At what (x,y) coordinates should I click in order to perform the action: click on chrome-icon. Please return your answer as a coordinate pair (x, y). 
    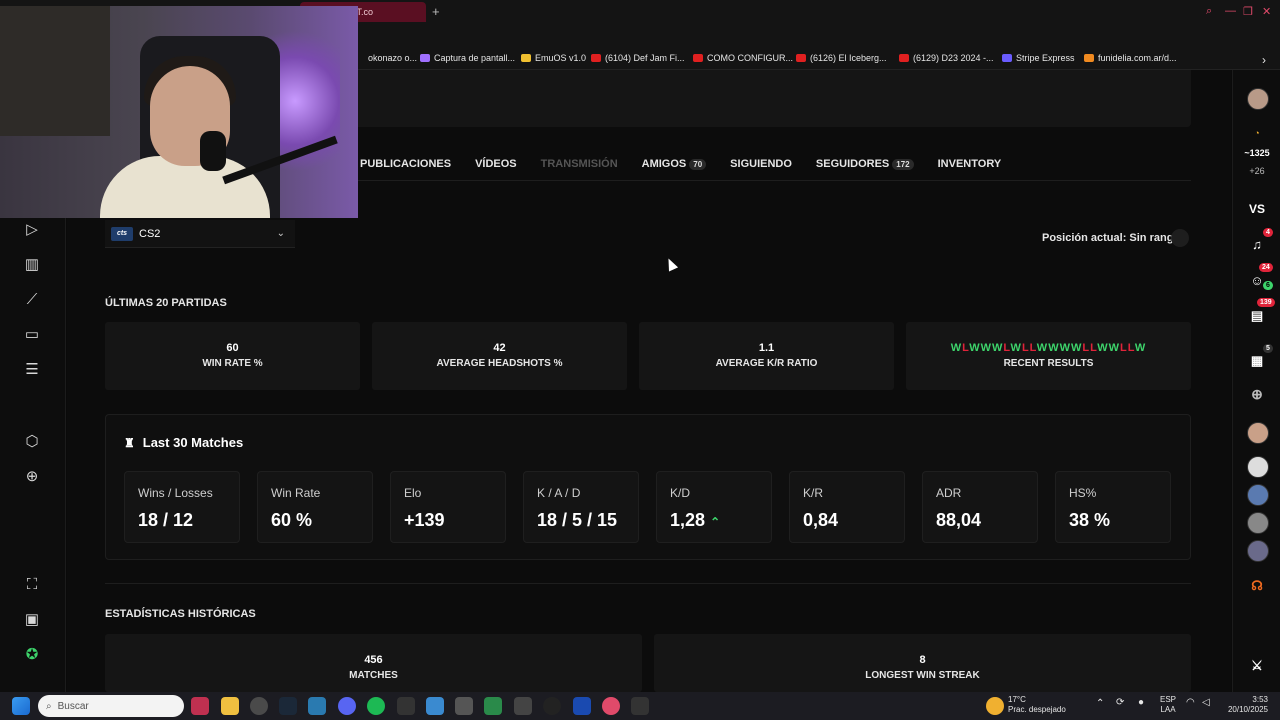
    Looking at the image, I should click on (259, 706).